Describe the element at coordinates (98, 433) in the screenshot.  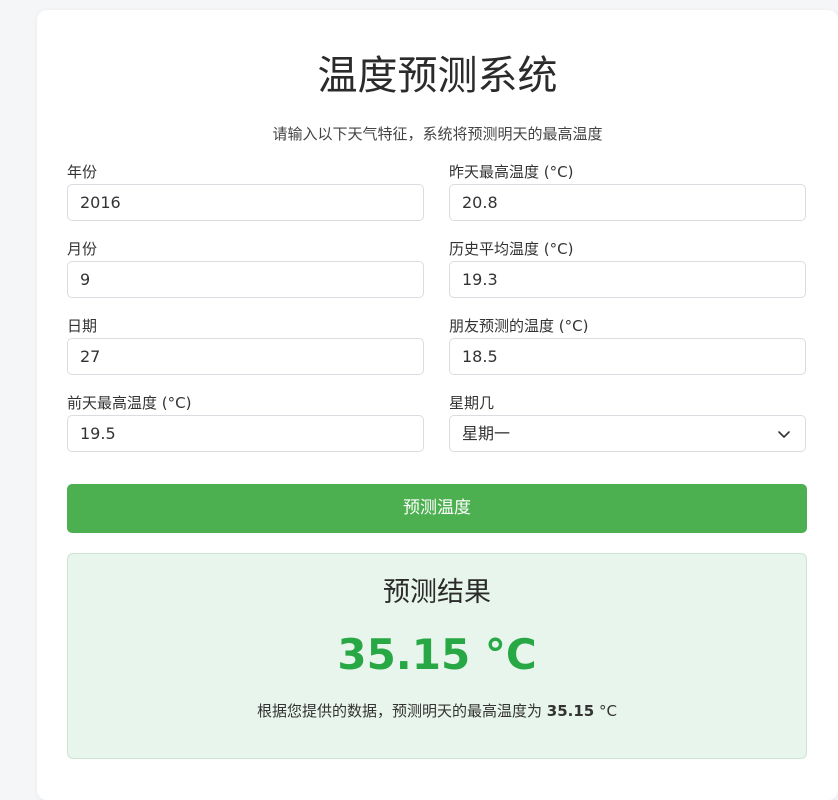
I see `temp-2-input-value: 19.5` at that location.